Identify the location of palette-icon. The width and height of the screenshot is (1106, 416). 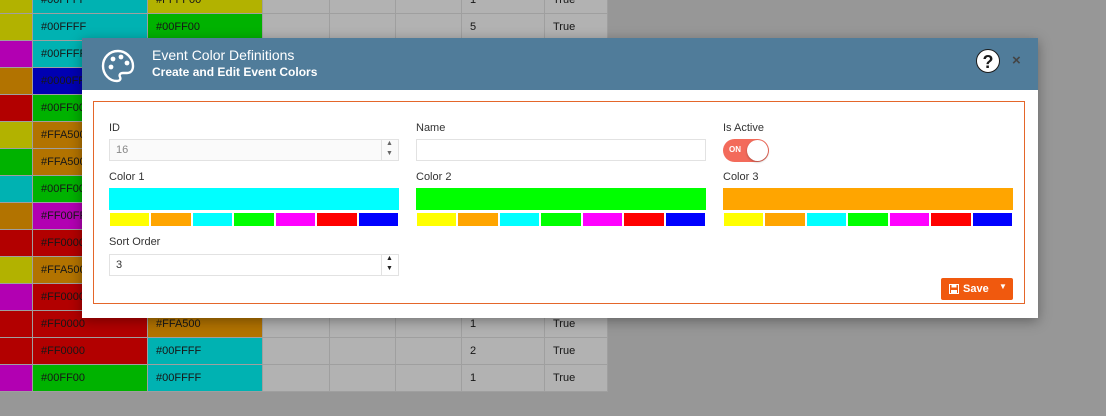
(118, 66).